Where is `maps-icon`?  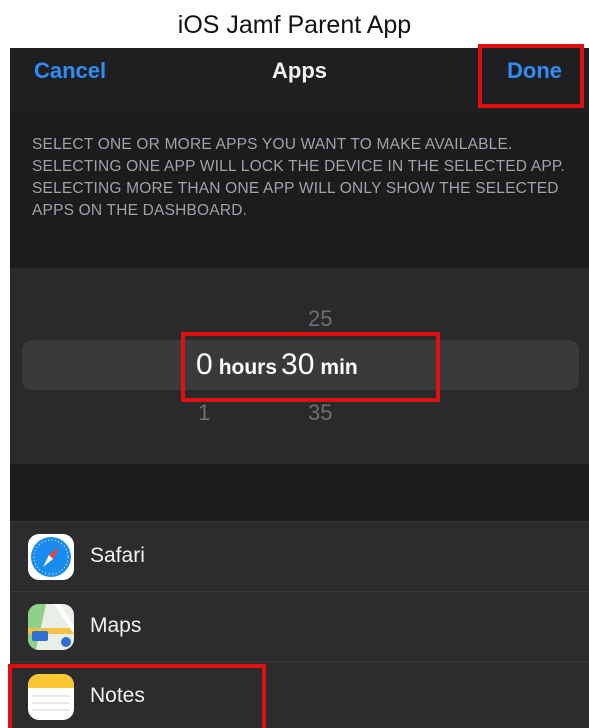
maps-icon is located at coordinates (51, 627).